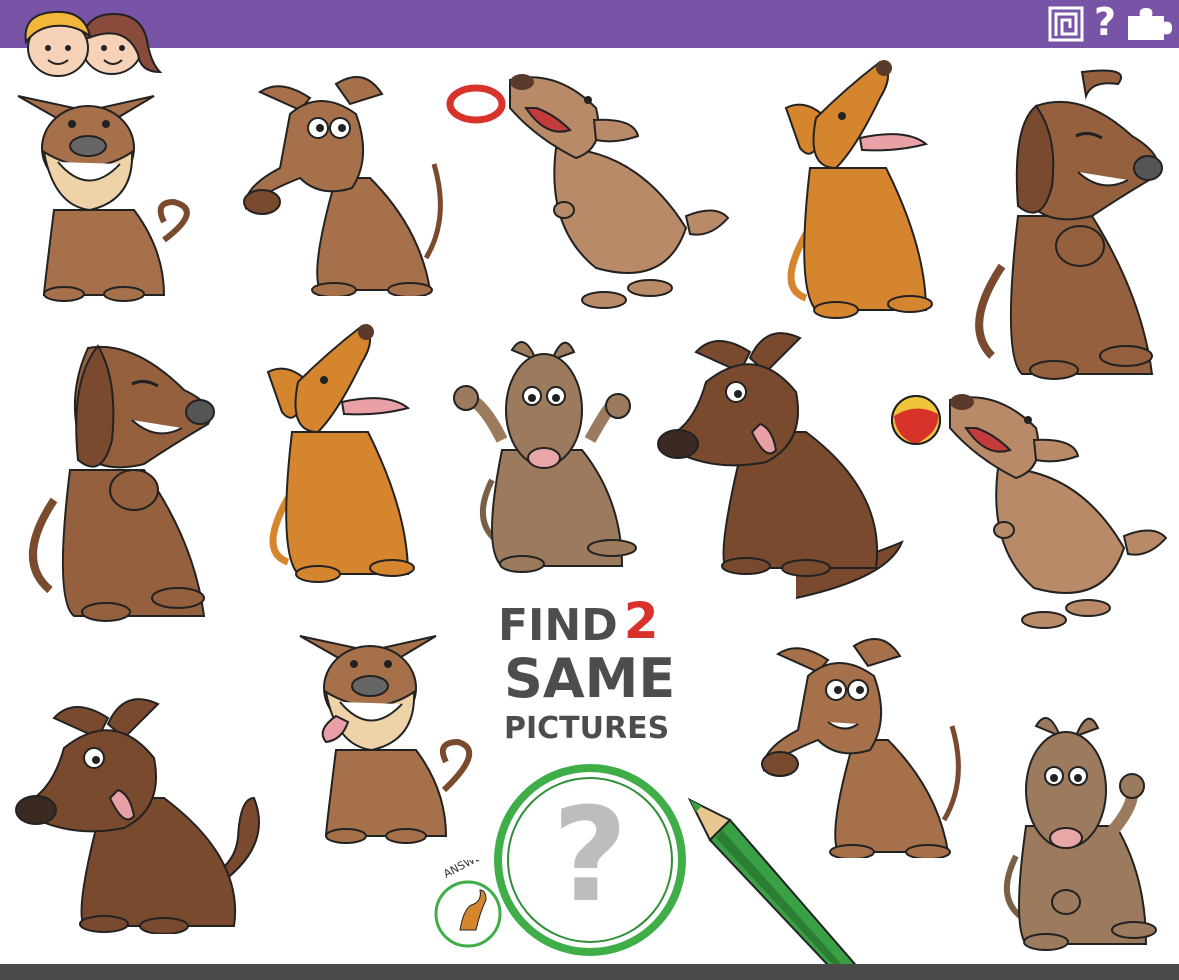  I want to click on title-pictures: PICTURES, so click(587, 728).